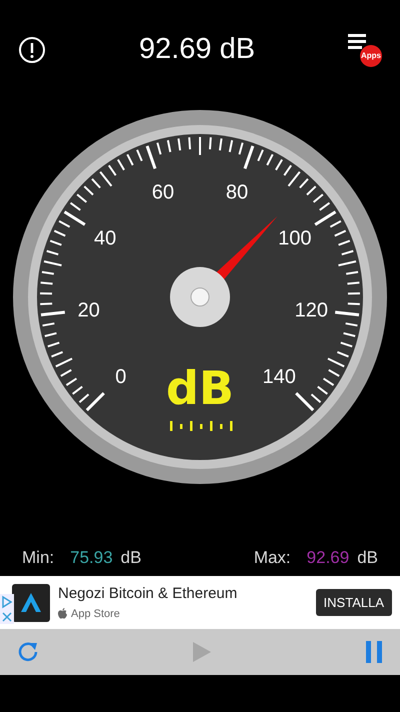 The image size is (400, 712). I want to click on apple-icon, so click(62, 614).